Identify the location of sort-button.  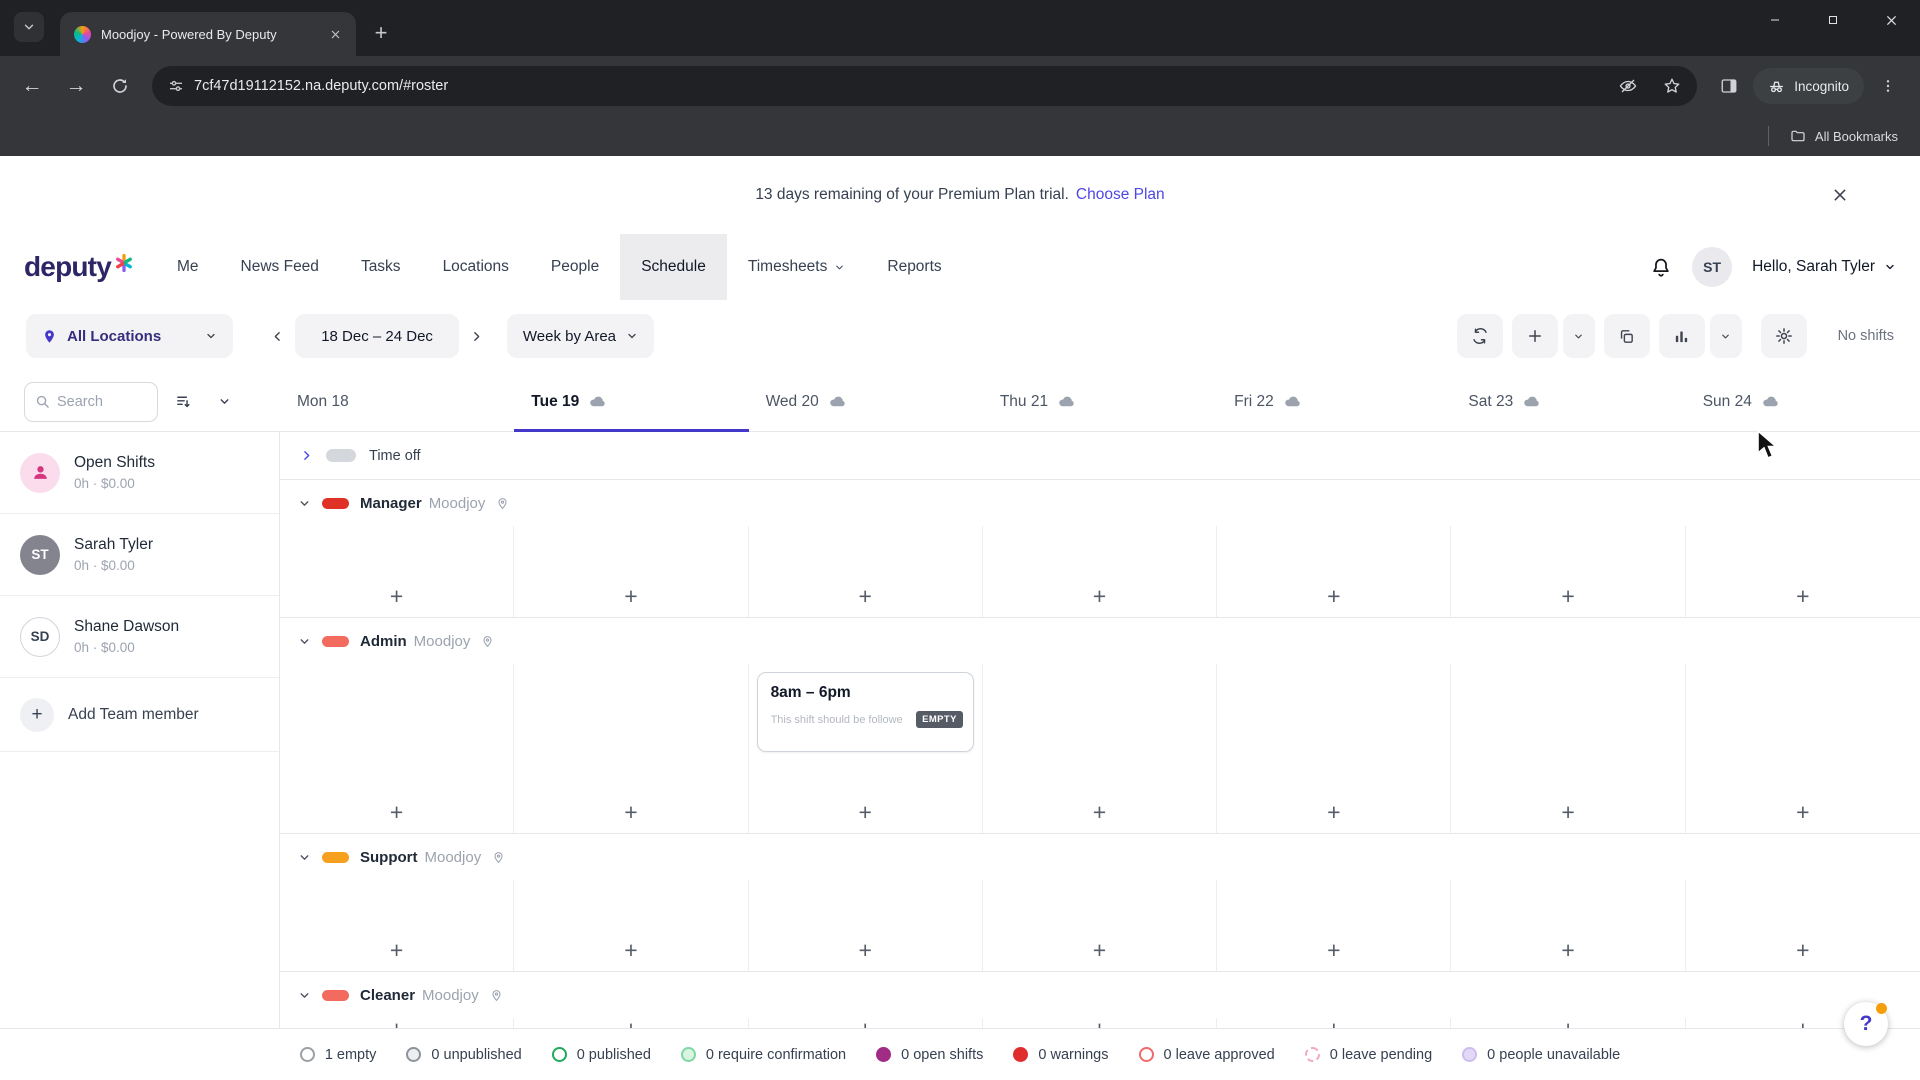
(183, 402).